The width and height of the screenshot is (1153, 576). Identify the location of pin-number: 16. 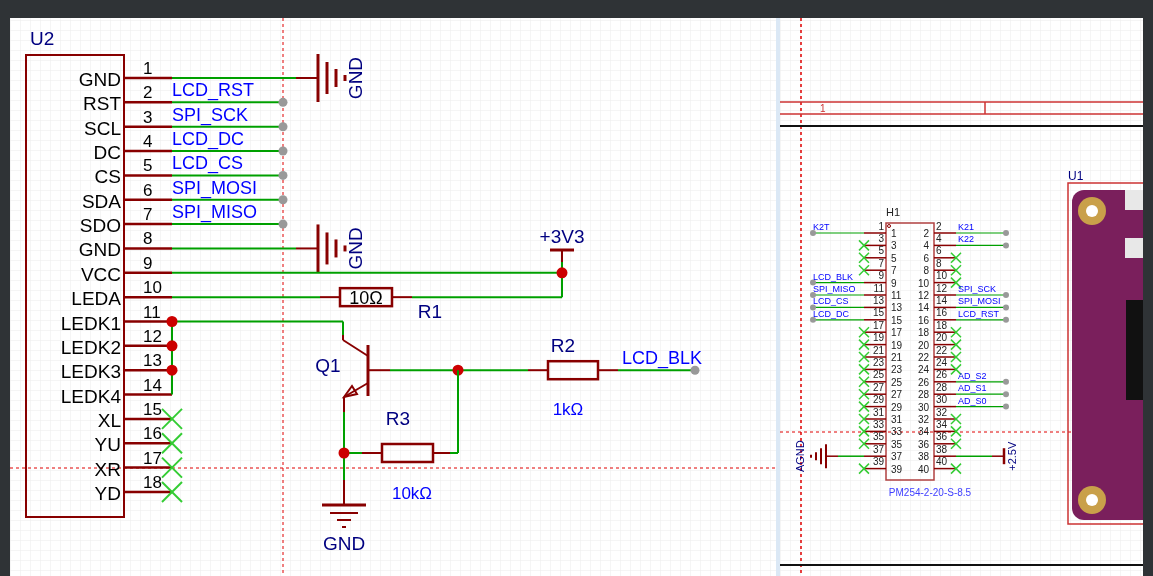
(942, 313).